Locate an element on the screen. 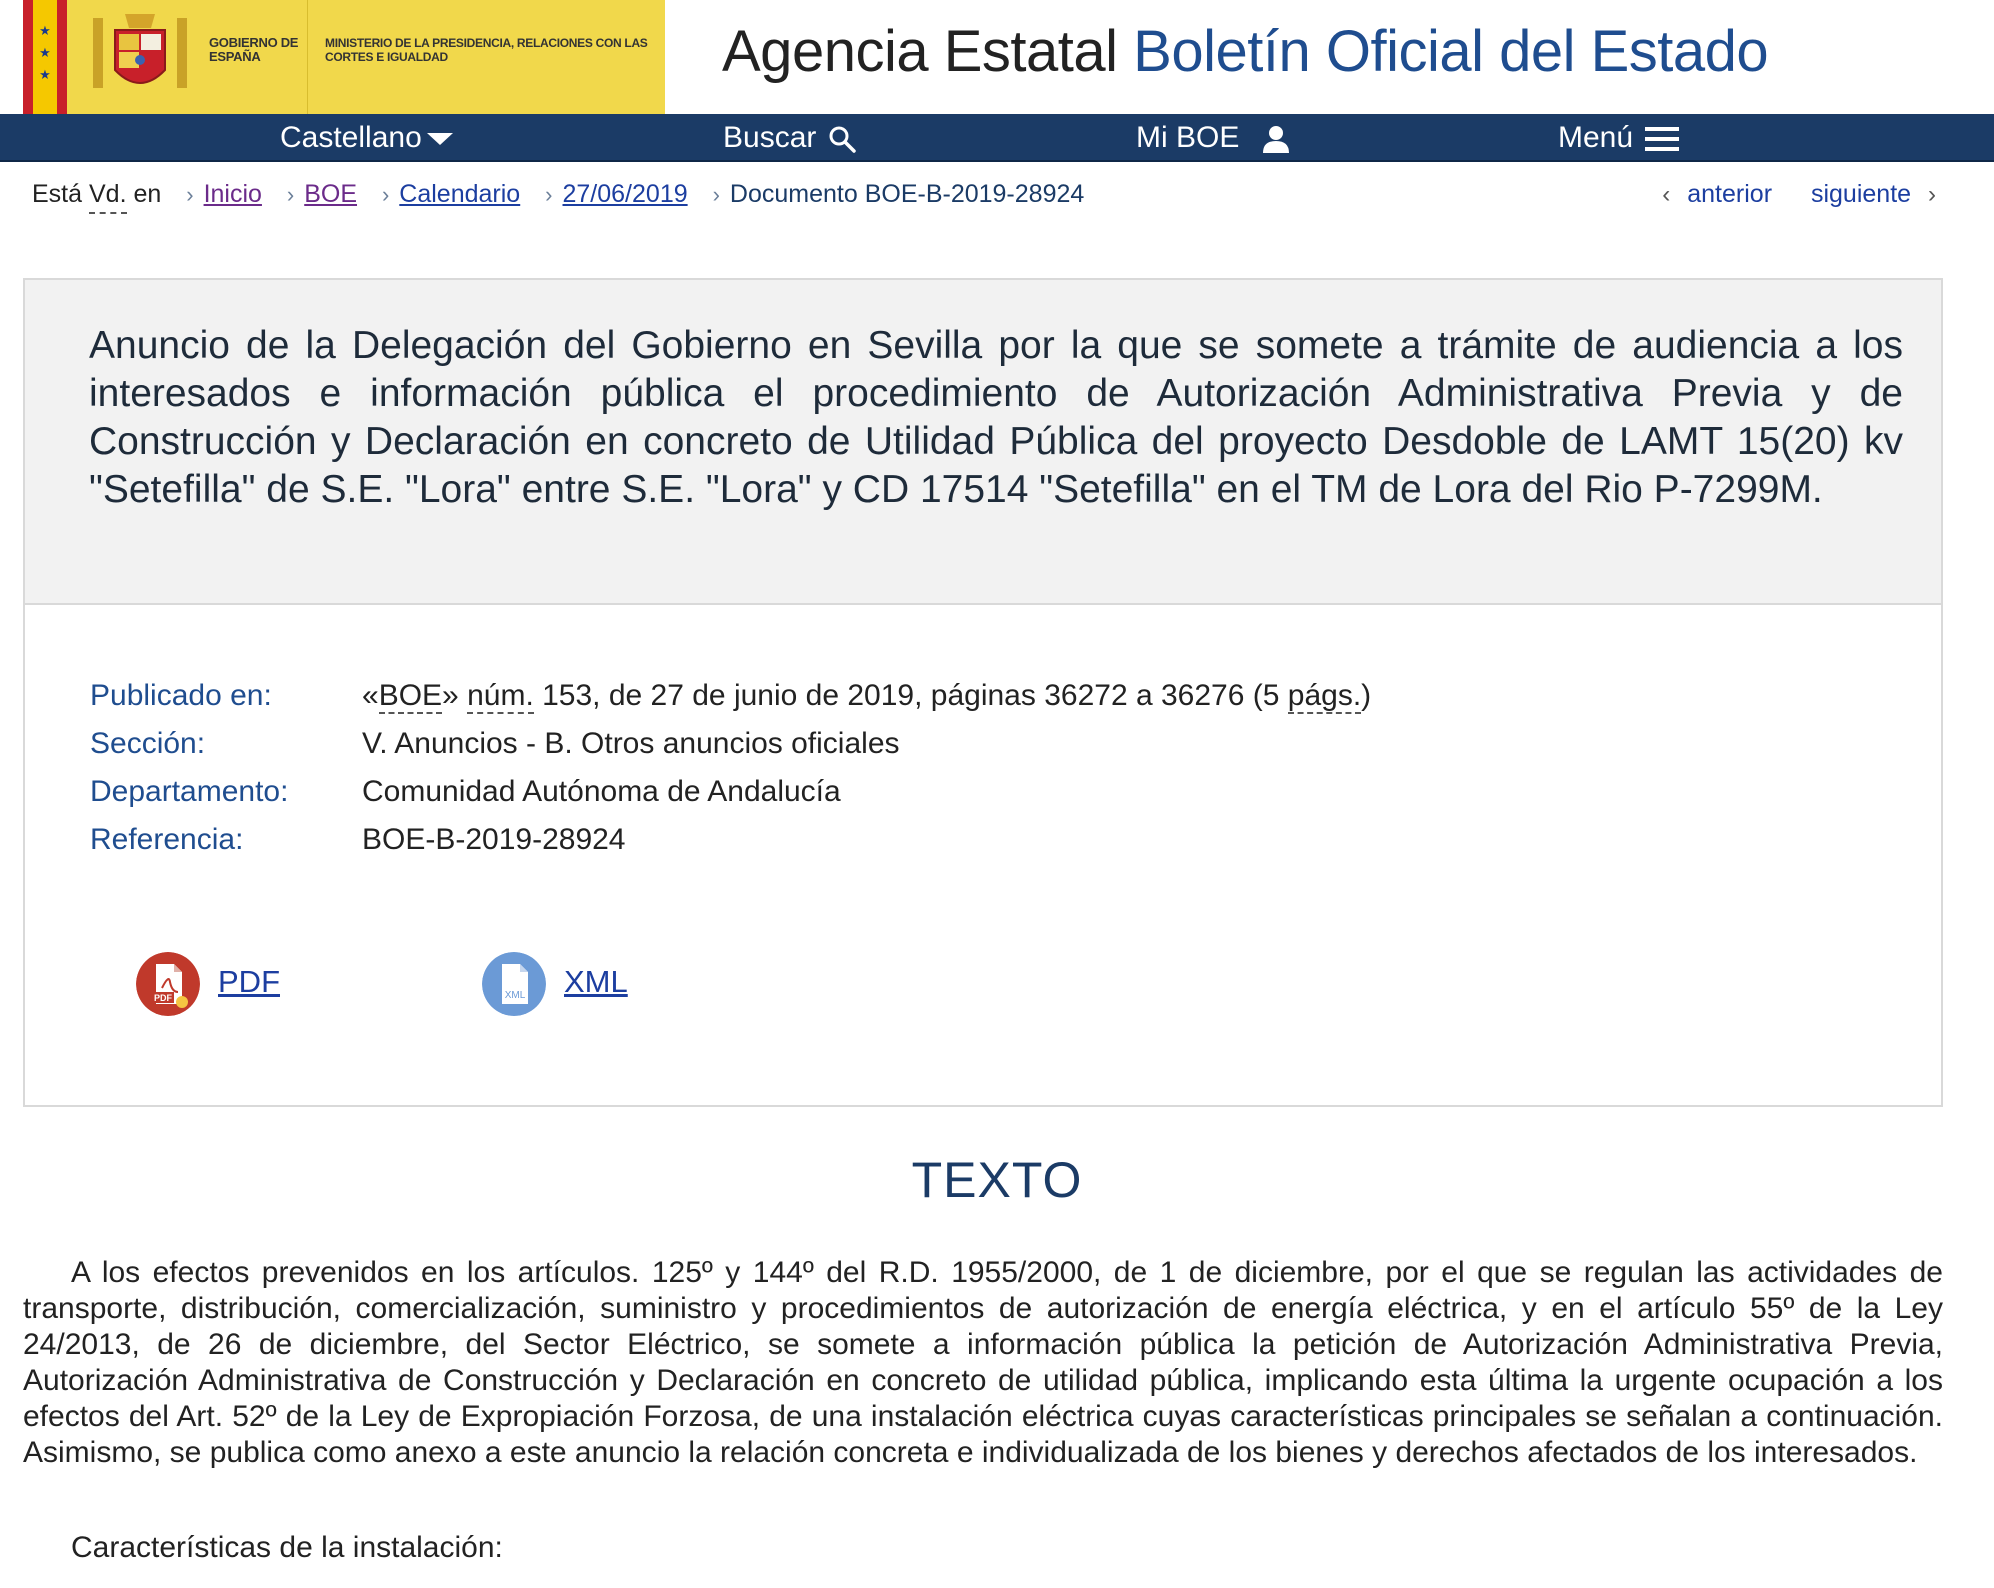  department-value: Comunidad Autónoma de Andalucía is located at coordinates (601, 791).